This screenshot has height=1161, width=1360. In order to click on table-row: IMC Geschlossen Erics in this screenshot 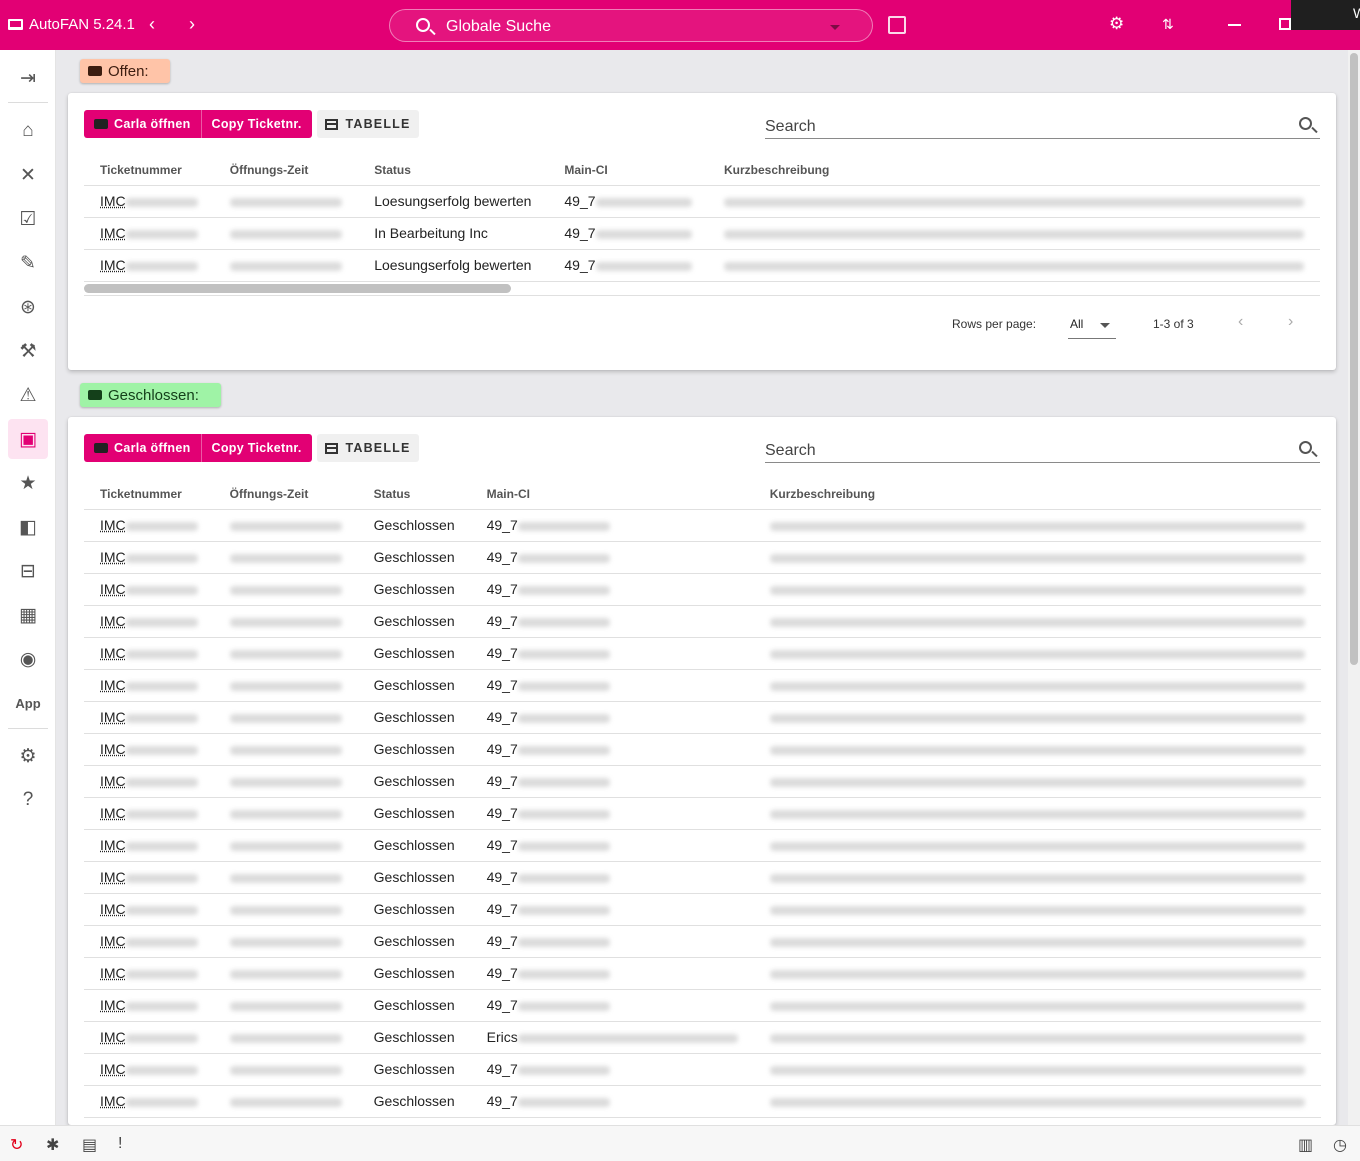, I will do `click(702, 1037)`.